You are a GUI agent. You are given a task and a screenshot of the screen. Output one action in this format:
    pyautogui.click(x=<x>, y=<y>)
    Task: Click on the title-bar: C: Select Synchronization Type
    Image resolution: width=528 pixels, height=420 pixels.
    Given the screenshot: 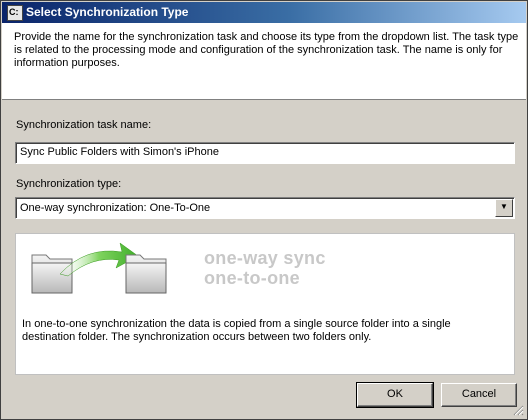 What is the action you would take?
    pyautogui.click(x=264, y=12)
    